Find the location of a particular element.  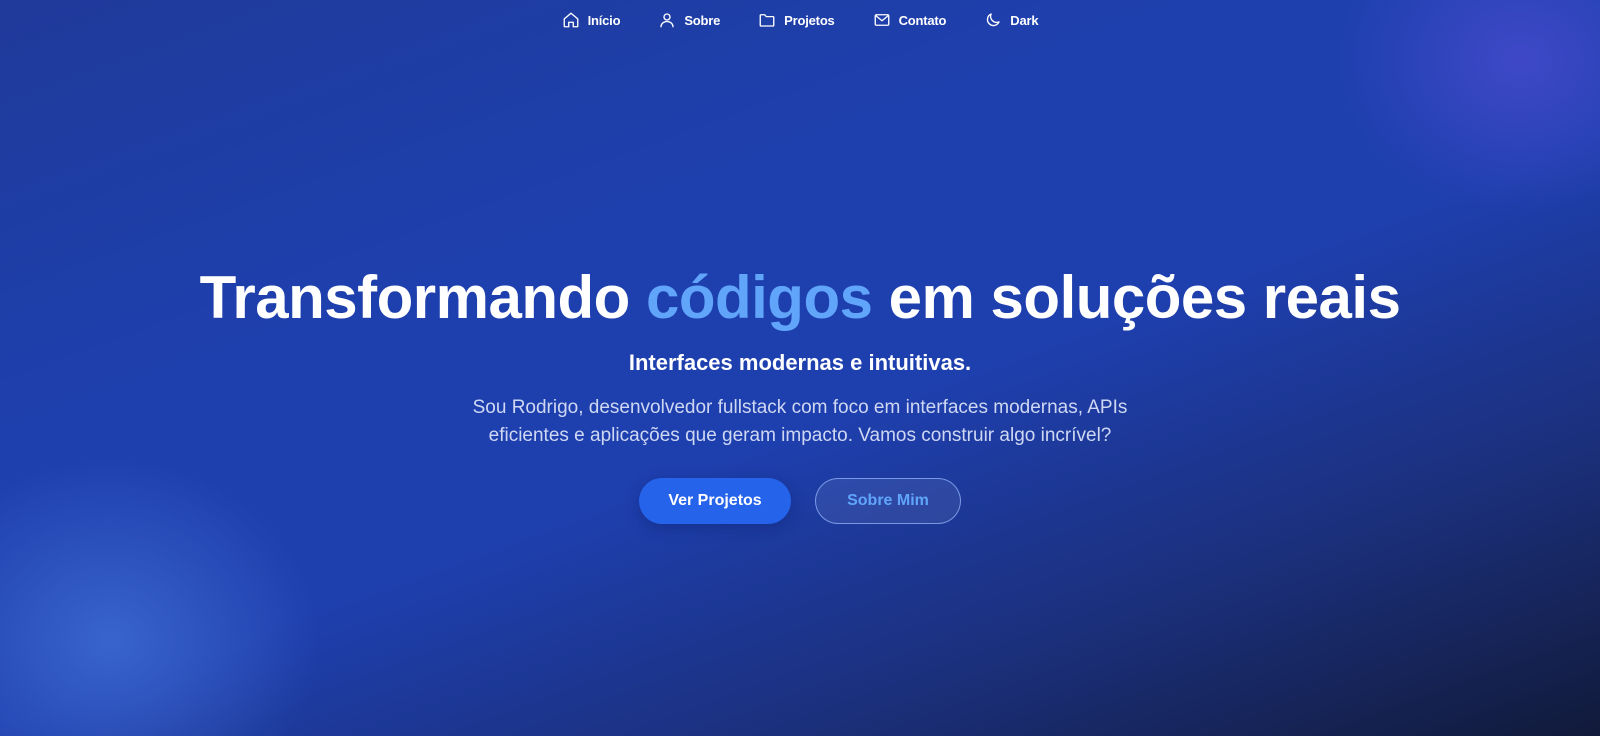

nav-item-label: Início is located at coordinates (604, 20).